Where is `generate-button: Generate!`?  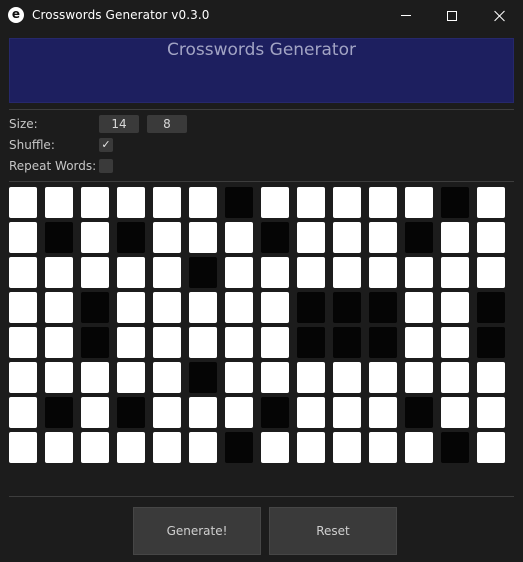
generate-button: Generate! is located at coordinates (197, 531).